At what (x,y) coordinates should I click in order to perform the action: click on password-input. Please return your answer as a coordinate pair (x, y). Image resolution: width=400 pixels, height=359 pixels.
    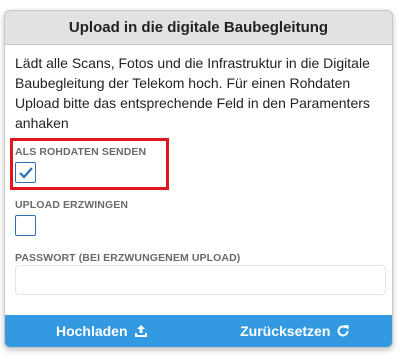
    Looking at the image, I should click on (200, 280).